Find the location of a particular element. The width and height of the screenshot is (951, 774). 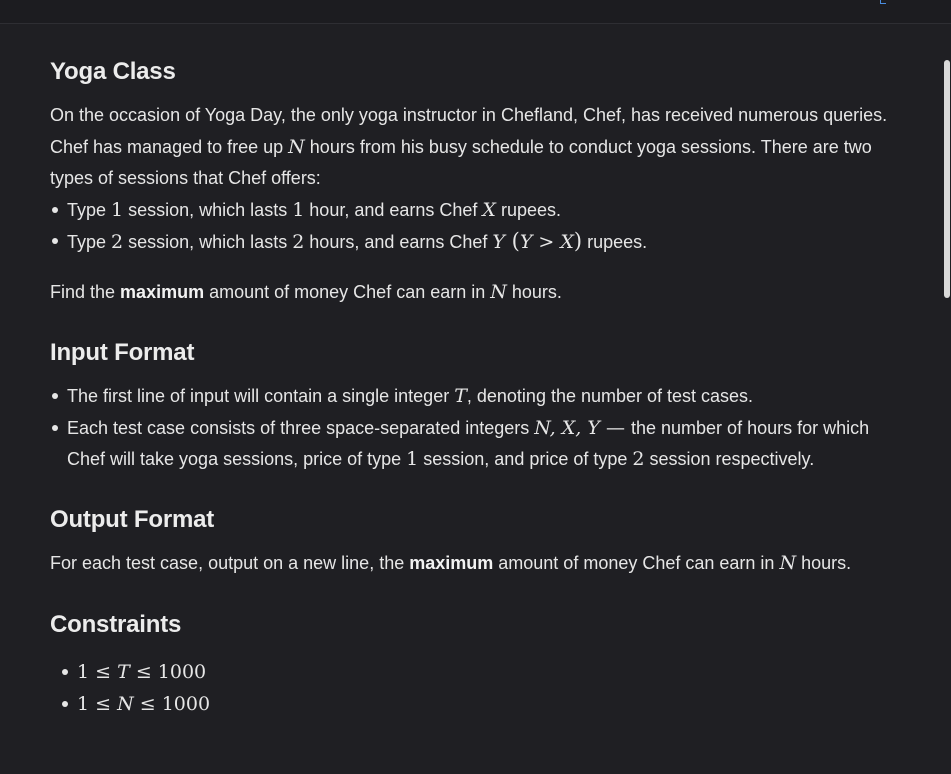

input-format-heading: Input Format is located at coordinates (122, 352).